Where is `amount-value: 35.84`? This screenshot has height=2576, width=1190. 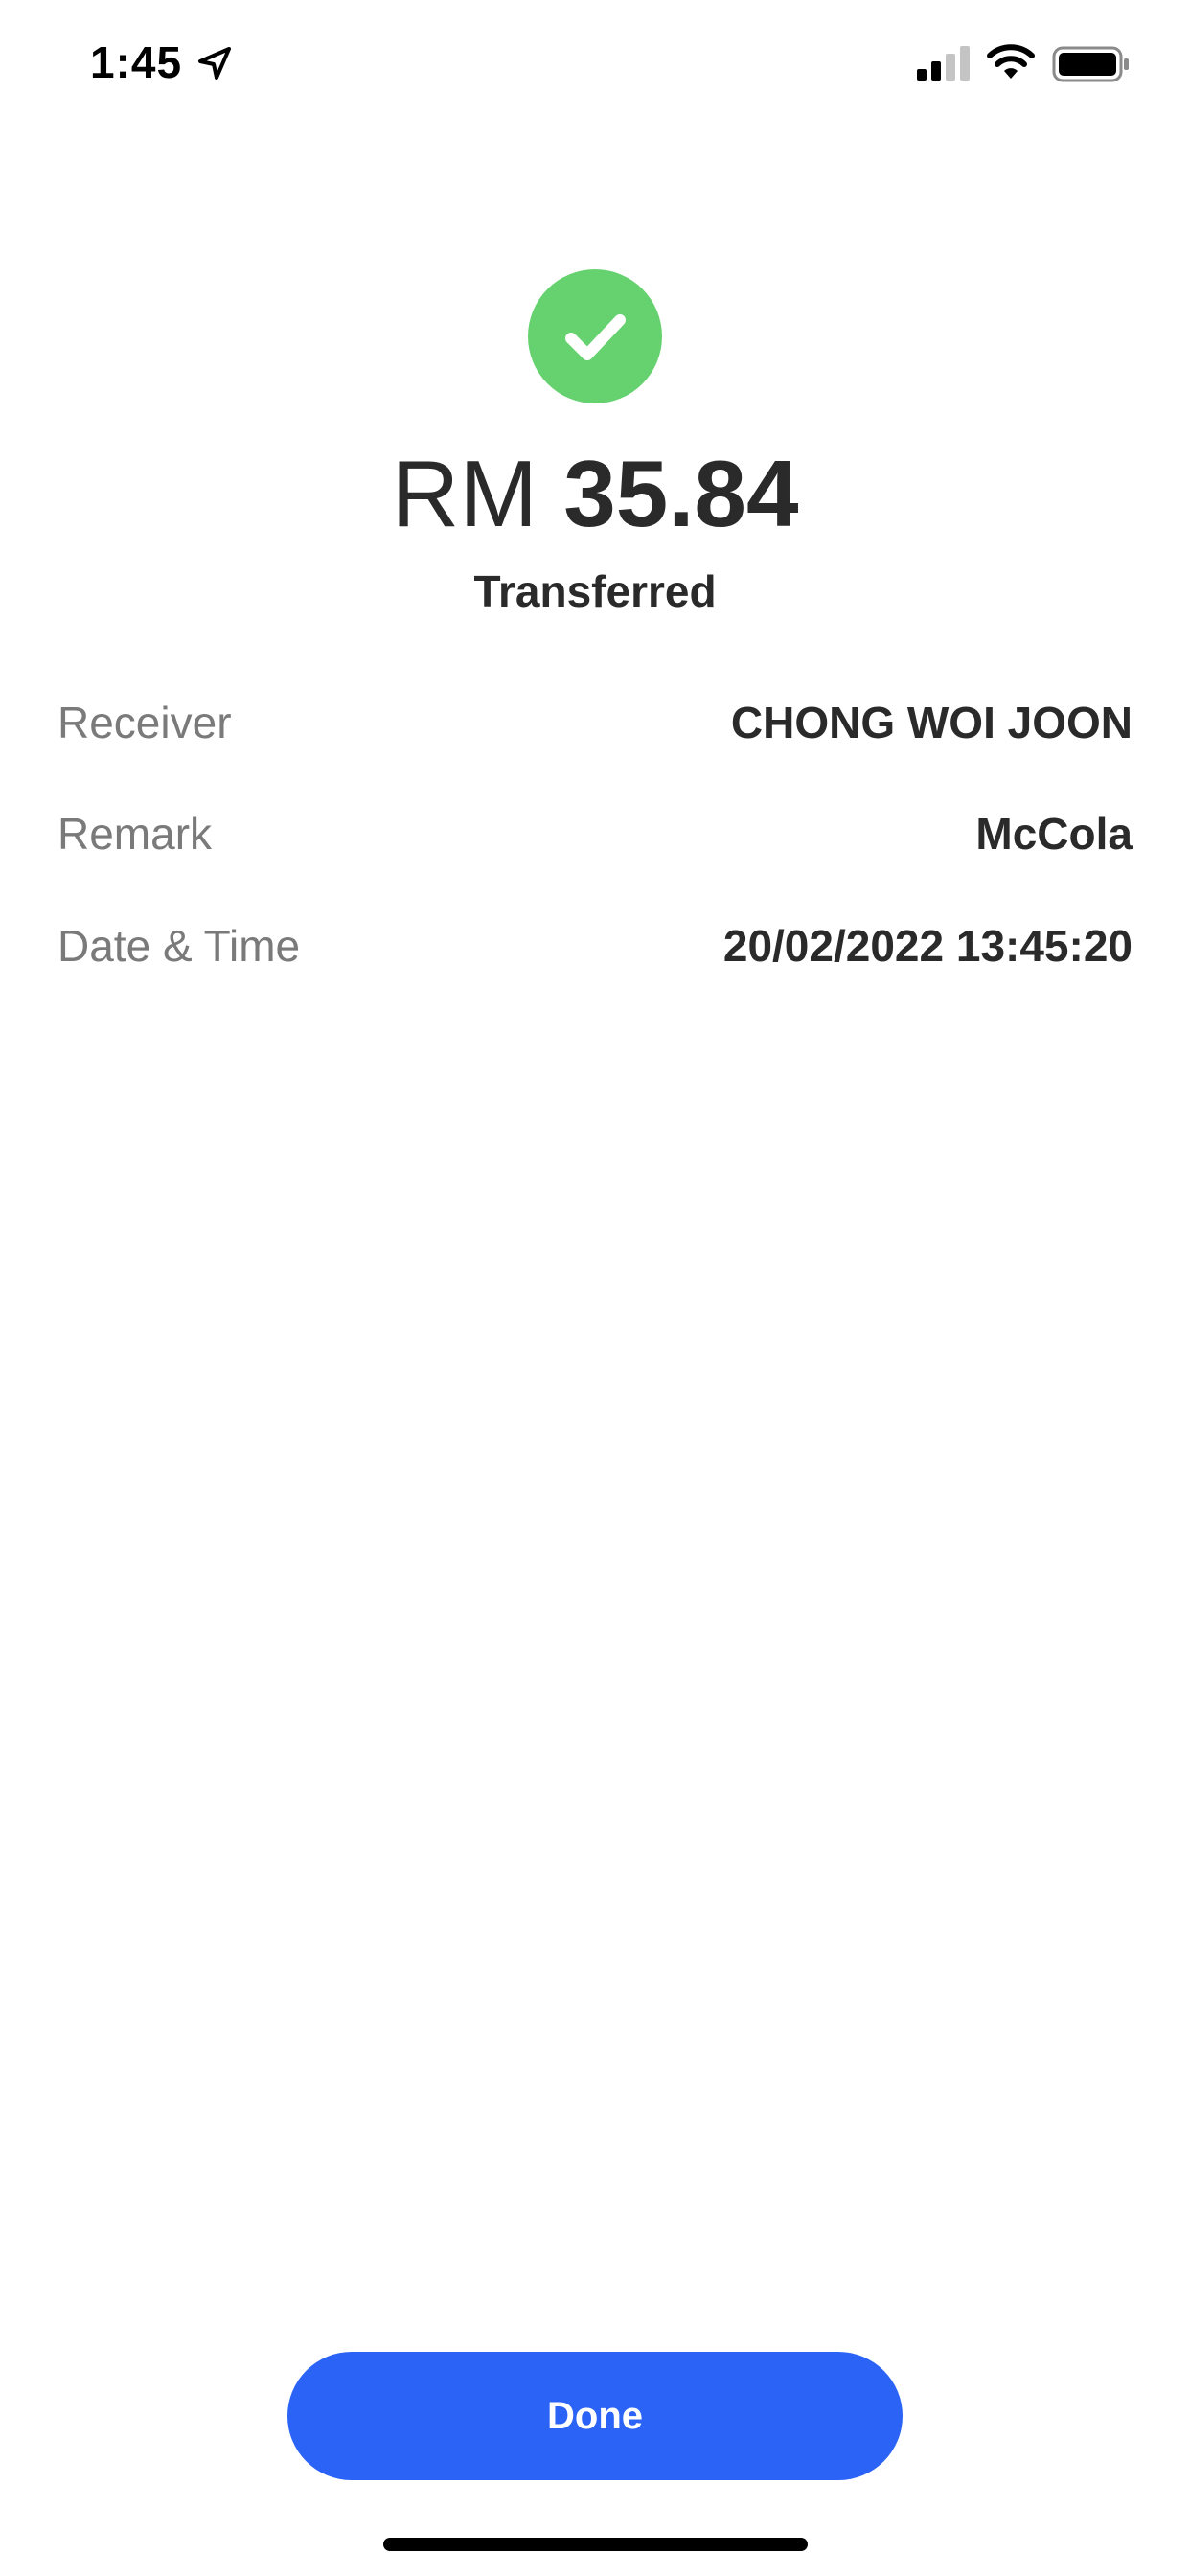 amount-value: 35.84 is located at coordinates (681, 493).